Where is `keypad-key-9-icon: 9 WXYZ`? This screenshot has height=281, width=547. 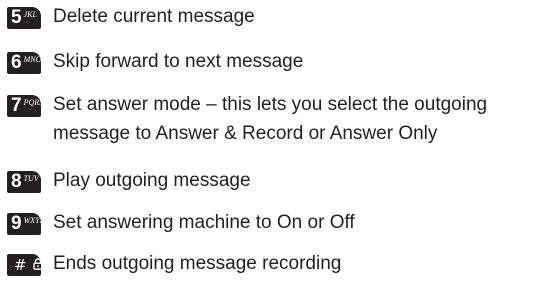
keypad-key-9-icon: 9 WXYZ is located at coordinates (24, 224).